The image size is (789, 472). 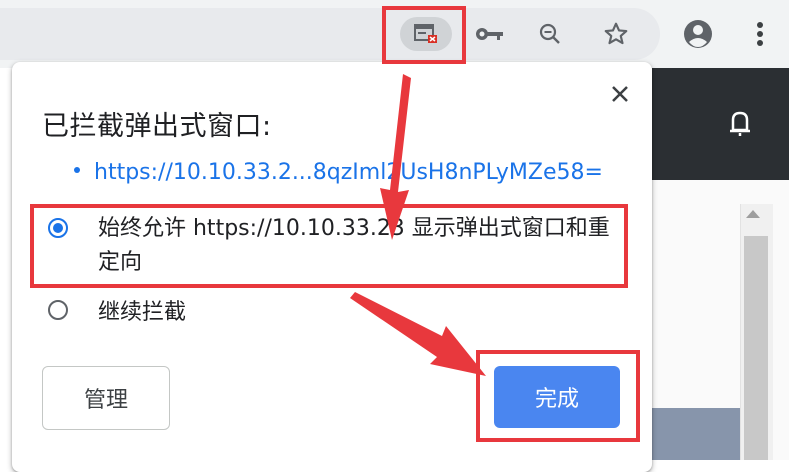 I want to click on highlight-box-done, so click(x=558, y=396).